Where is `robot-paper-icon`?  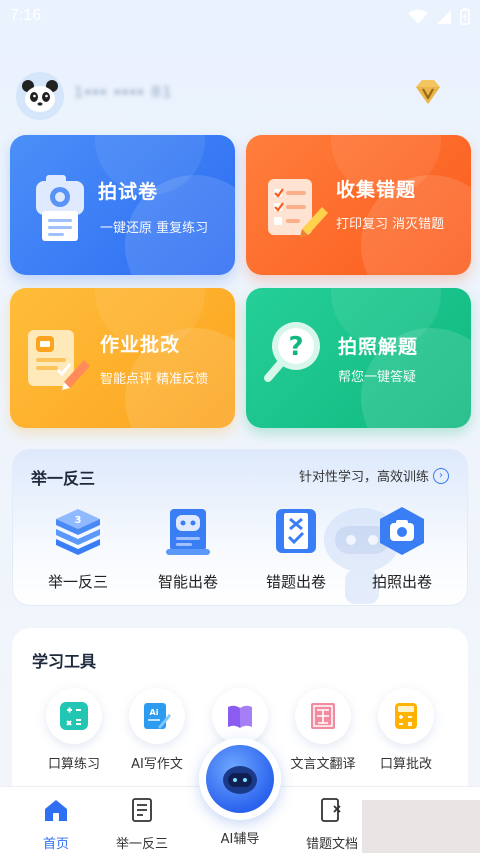 robot-paper-icon is located at coordinates (188, 532).